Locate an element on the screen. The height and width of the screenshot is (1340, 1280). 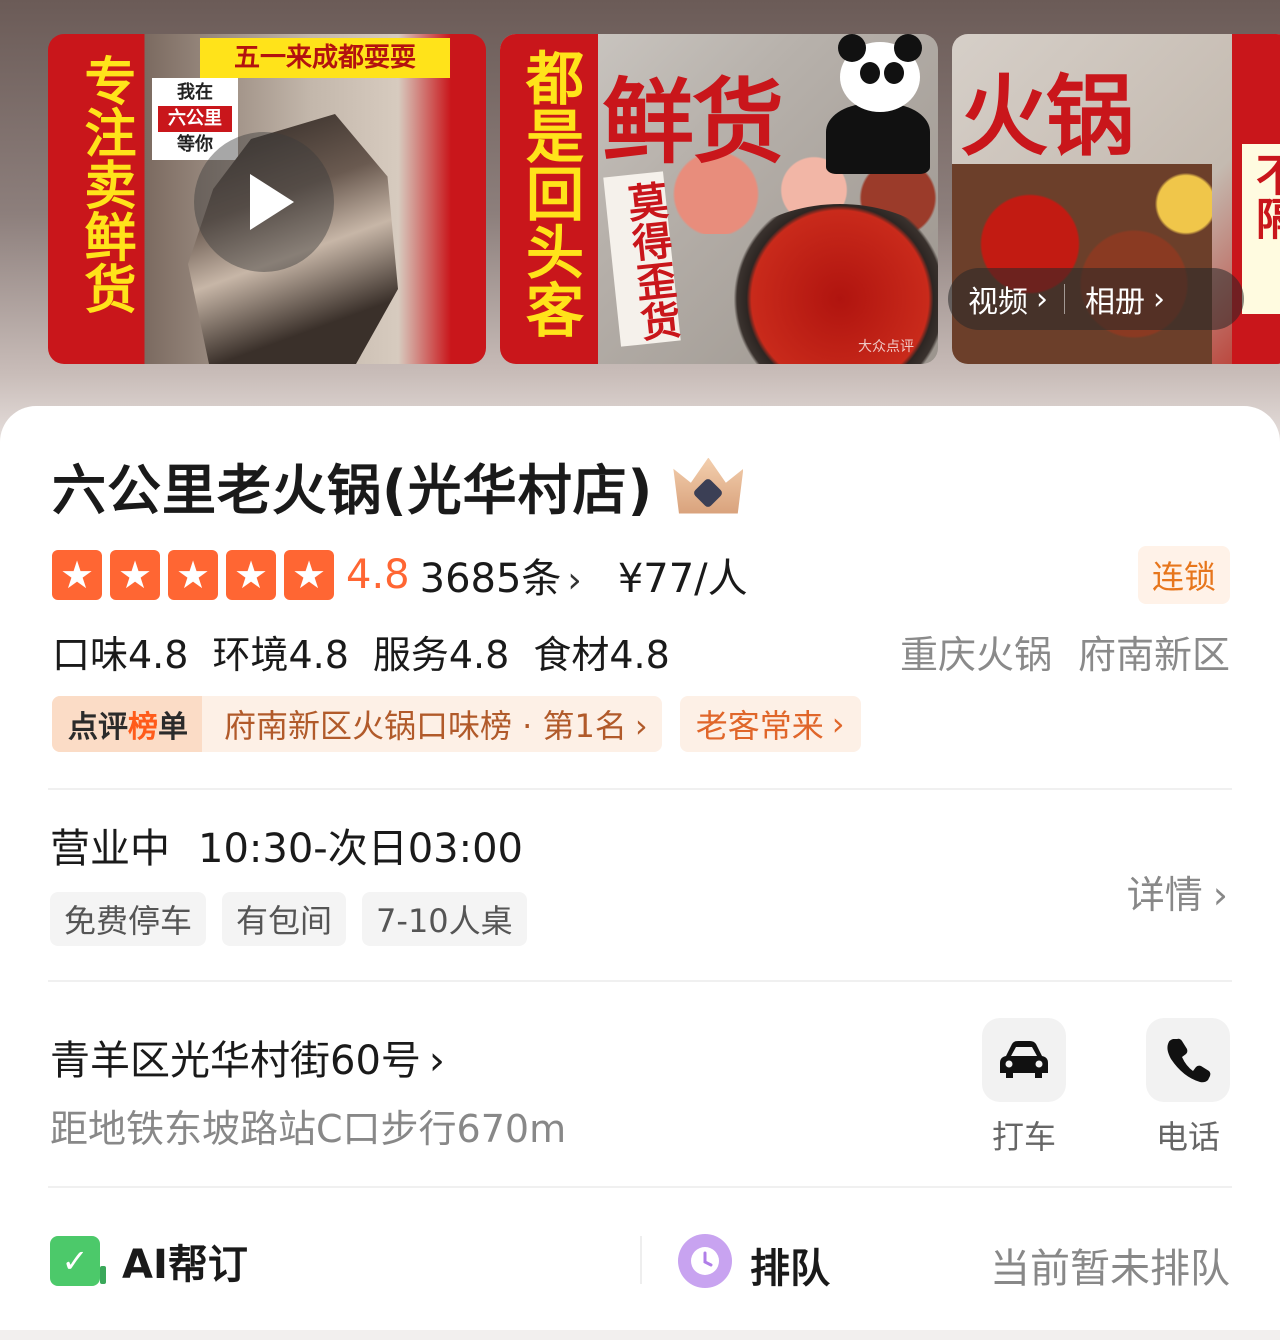
chain-badge: 连锁 is located at coordinates (1183, 575).